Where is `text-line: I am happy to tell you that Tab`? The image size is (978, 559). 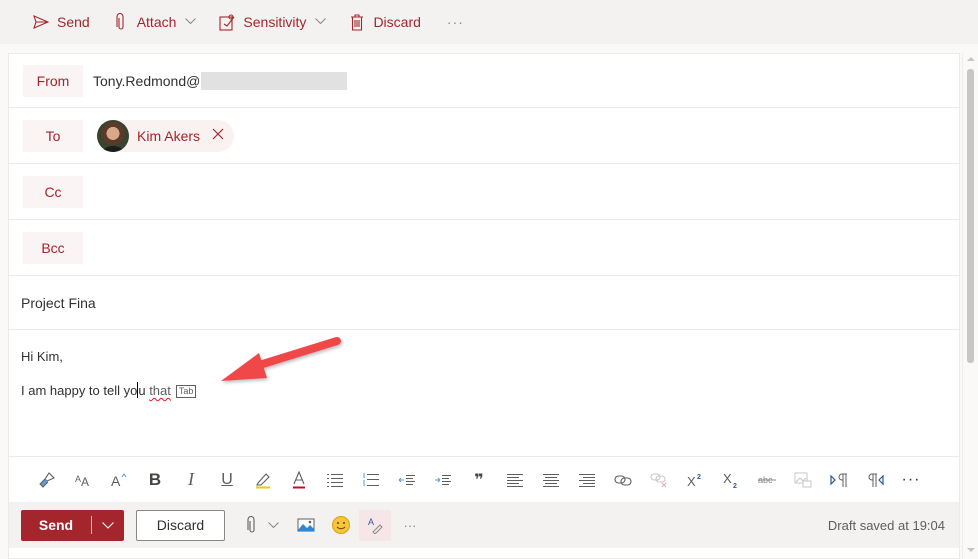
text-line: I am happy to tell you that Tab is located at coordinates (484, 391).